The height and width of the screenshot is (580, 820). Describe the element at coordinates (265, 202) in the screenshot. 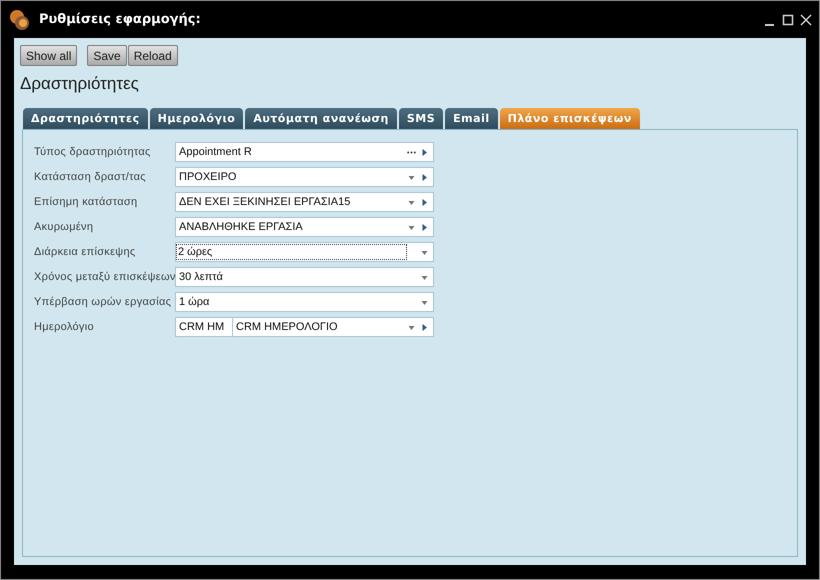

I see `field-value: ΔΕΝ ΕΧΕΙ ΞΕΚΙΝΗΣΕΙ ΕΡΓΑΣΙΑ15` at that location.